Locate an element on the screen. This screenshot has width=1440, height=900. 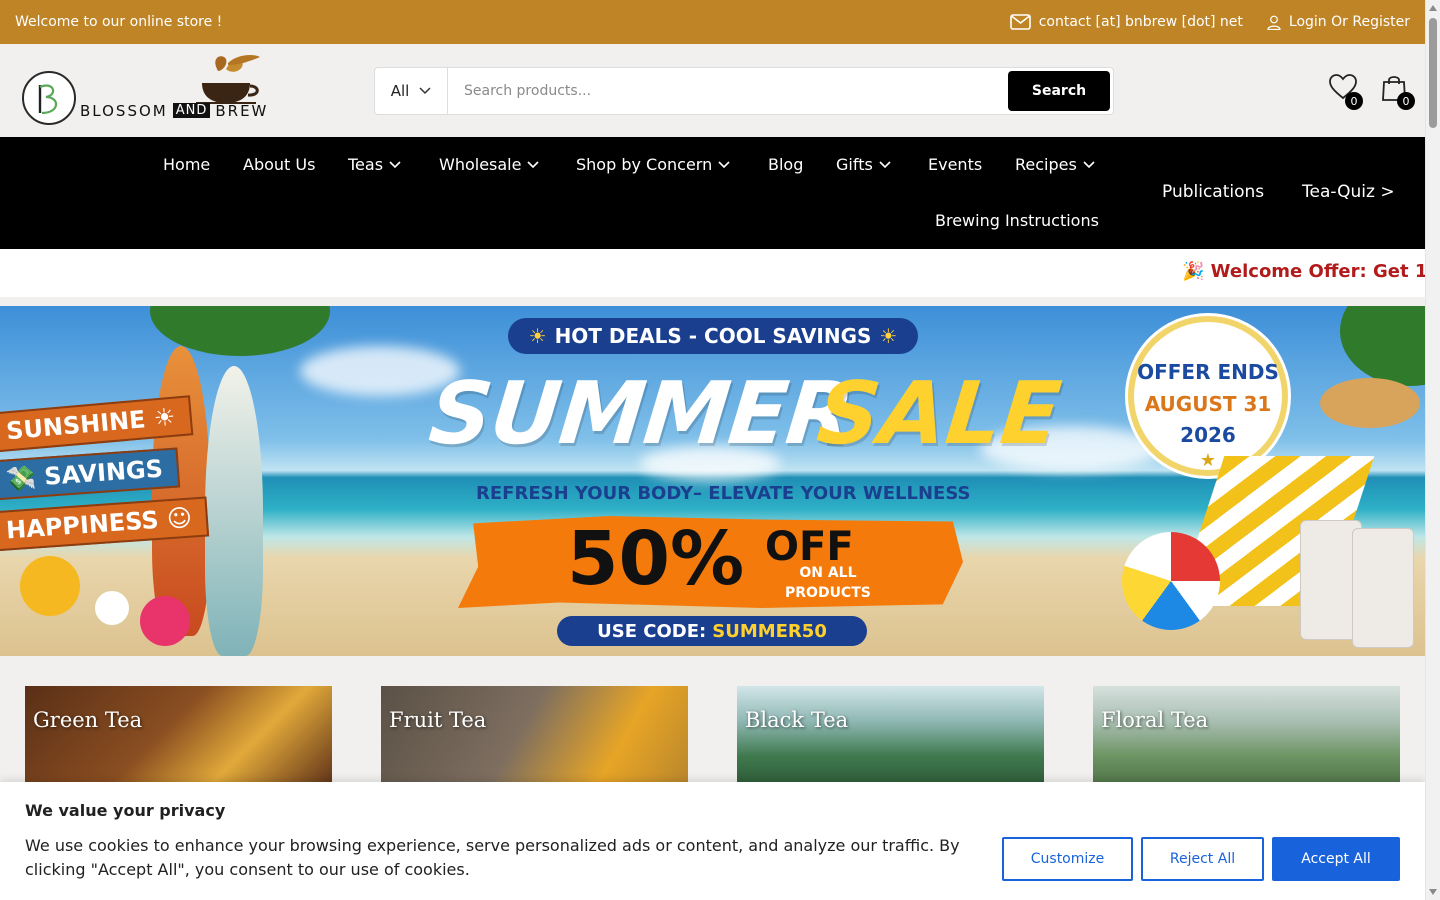
category-label: Green Tea is located at coordinates (88, 720).